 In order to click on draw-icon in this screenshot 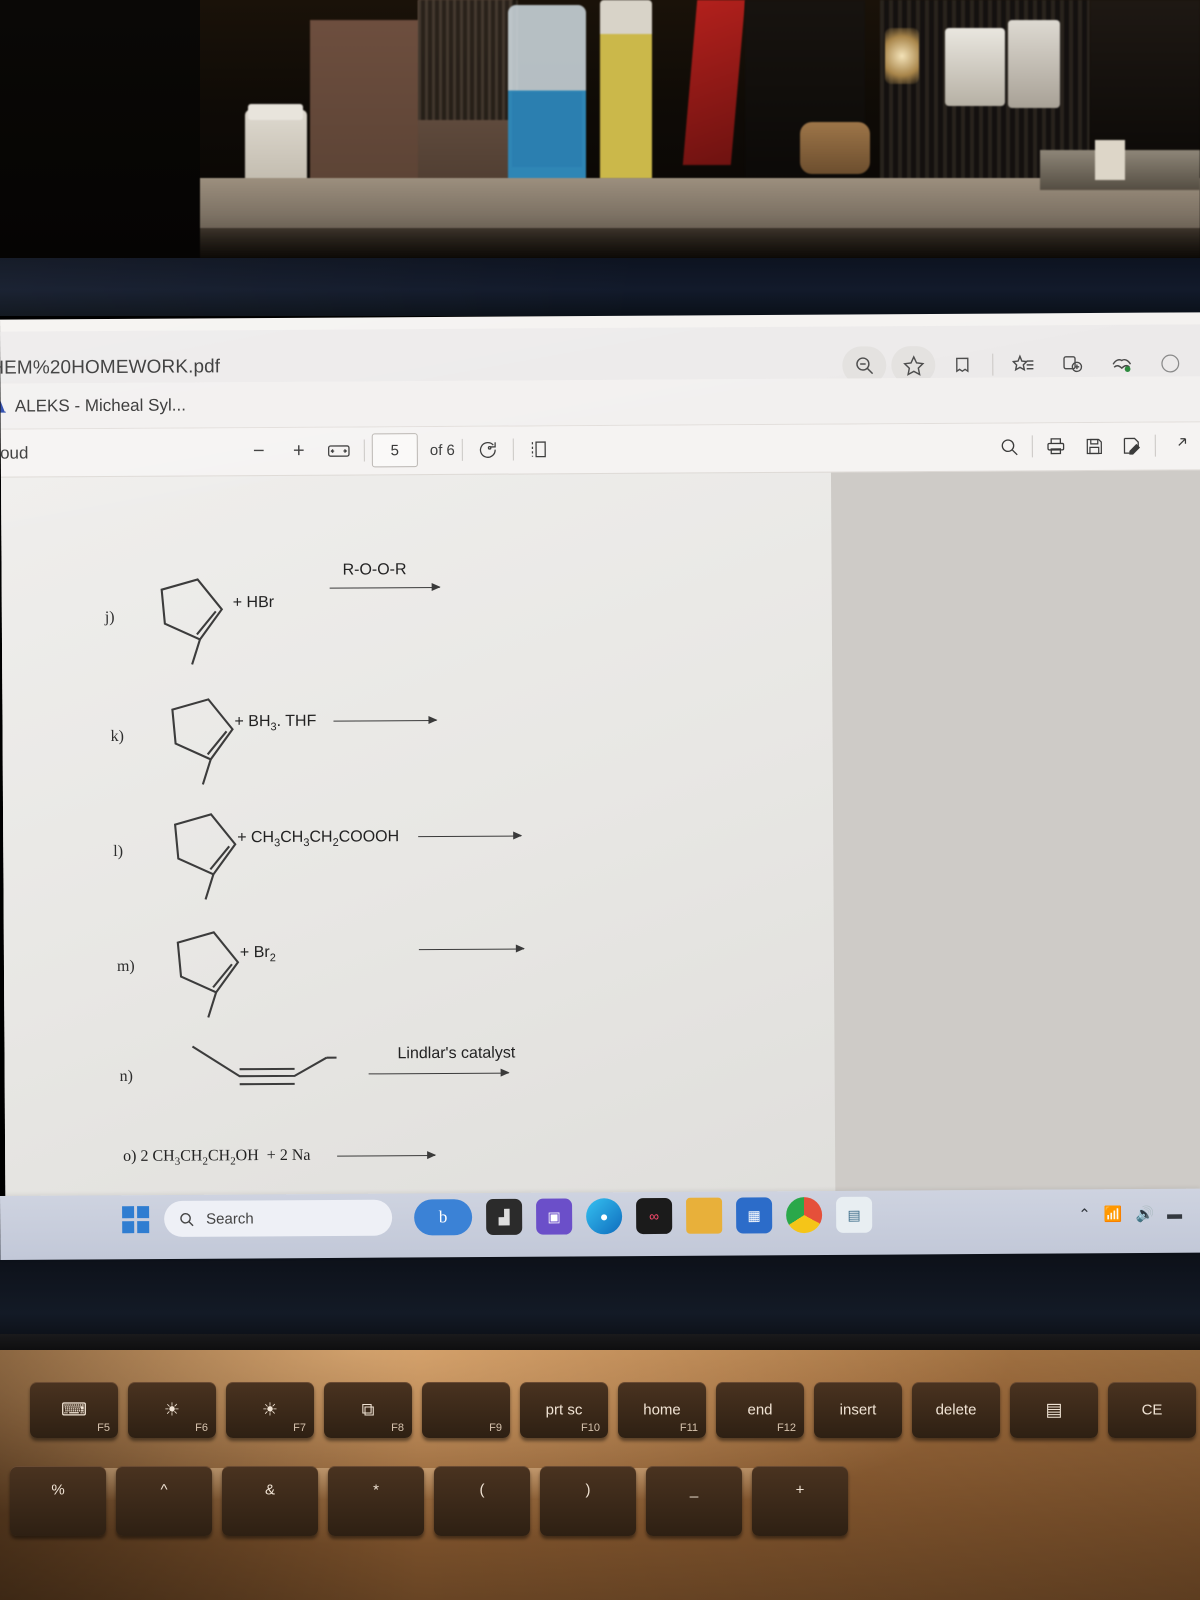, I will do `click(1132, 446)`.